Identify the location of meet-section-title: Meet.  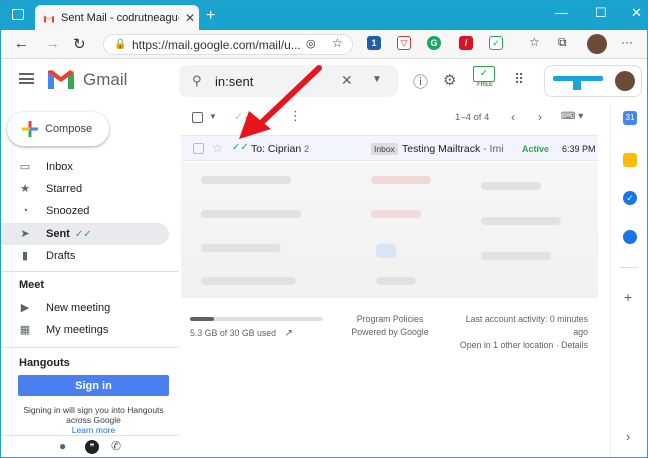
(32, 285).